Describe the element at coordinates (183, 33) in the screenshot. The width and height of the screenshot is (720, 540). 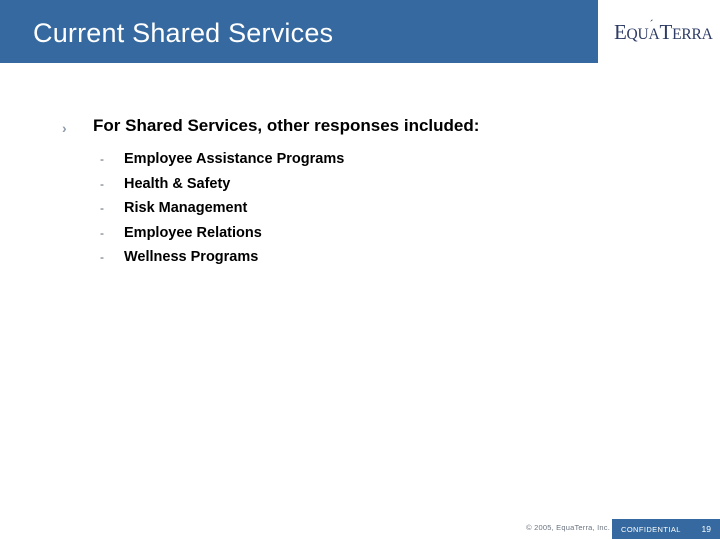
I see `page-title: Current Shared Services` at that location.